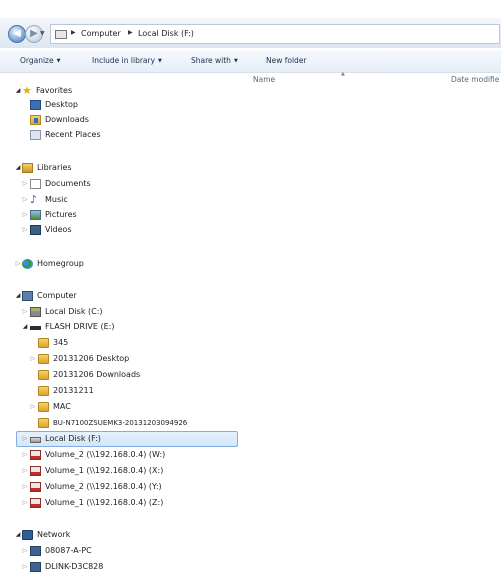 The height and width of the screenshot is (579, 501). Describe the element at coordinates (37, 60) in the screenshot. I see `organize-label: Organize` at that location.